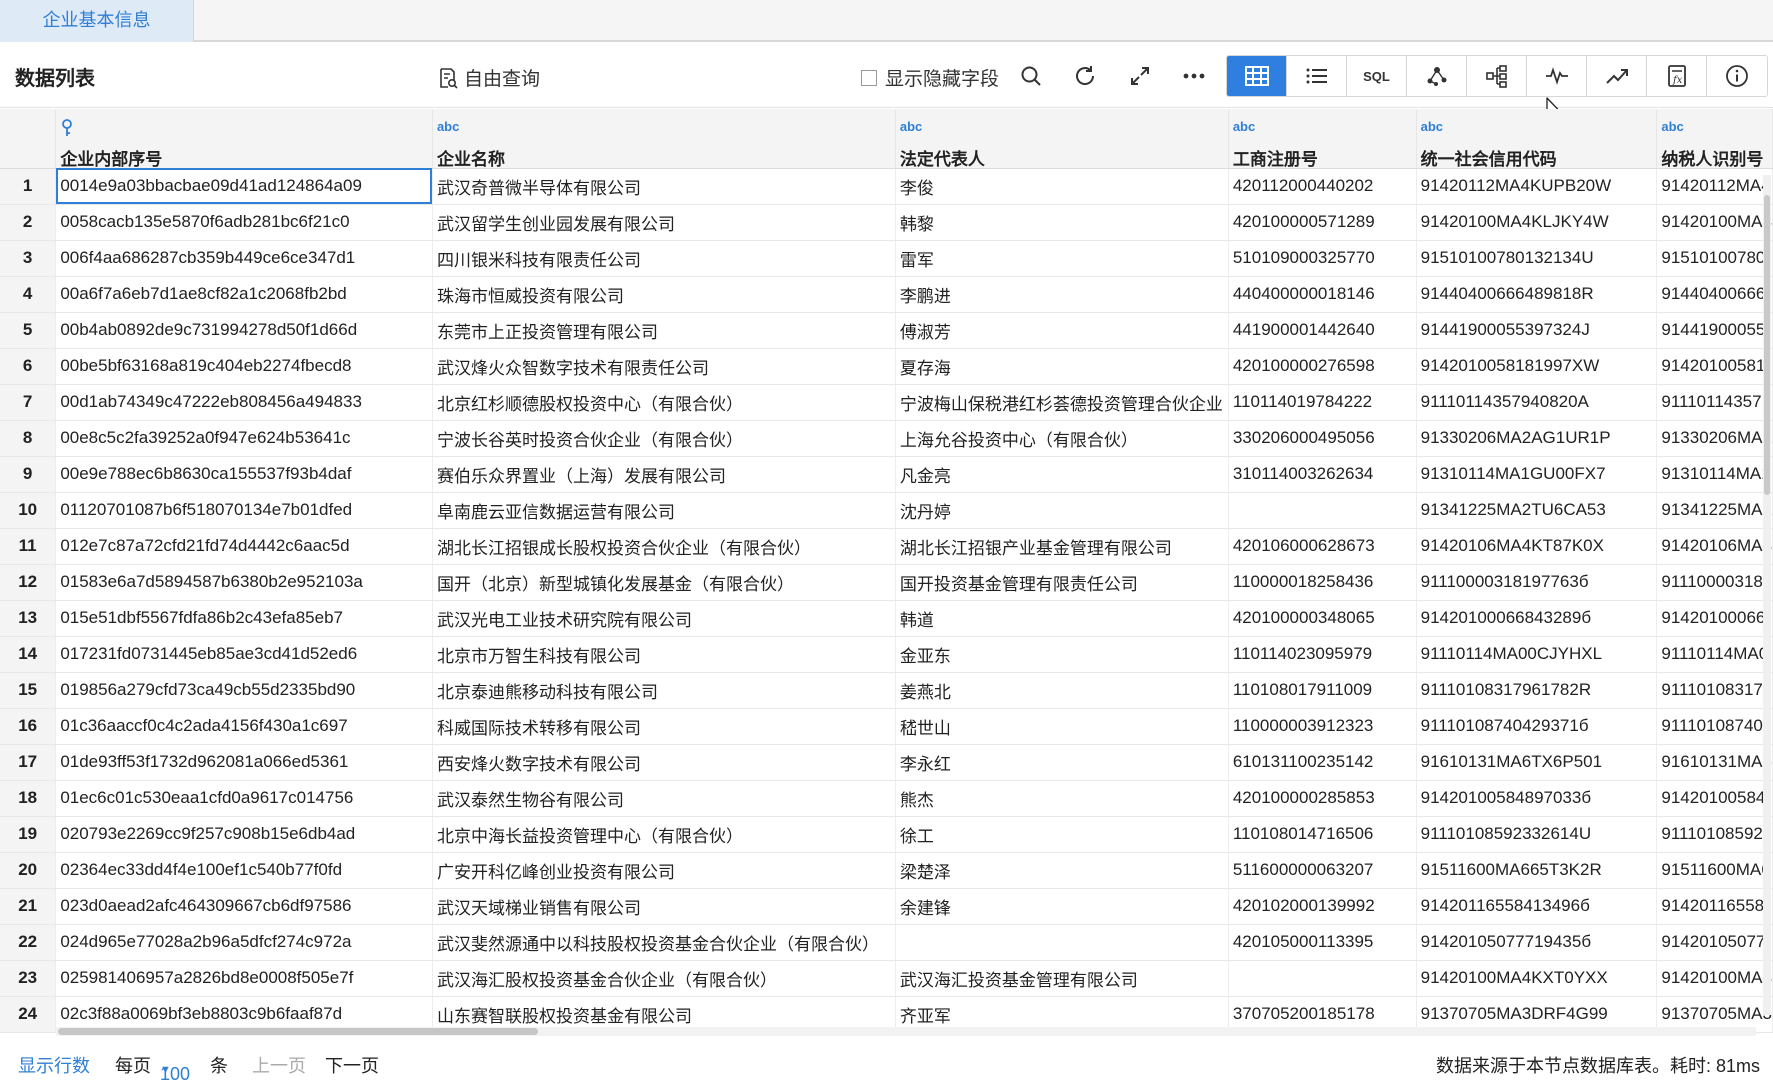 Image resolution: width=1773 pixels, height=1085 pixels. Describe the element at coordinates (664, 139) in the screenshot. I see `column-header: abc 企业名称` at that location.